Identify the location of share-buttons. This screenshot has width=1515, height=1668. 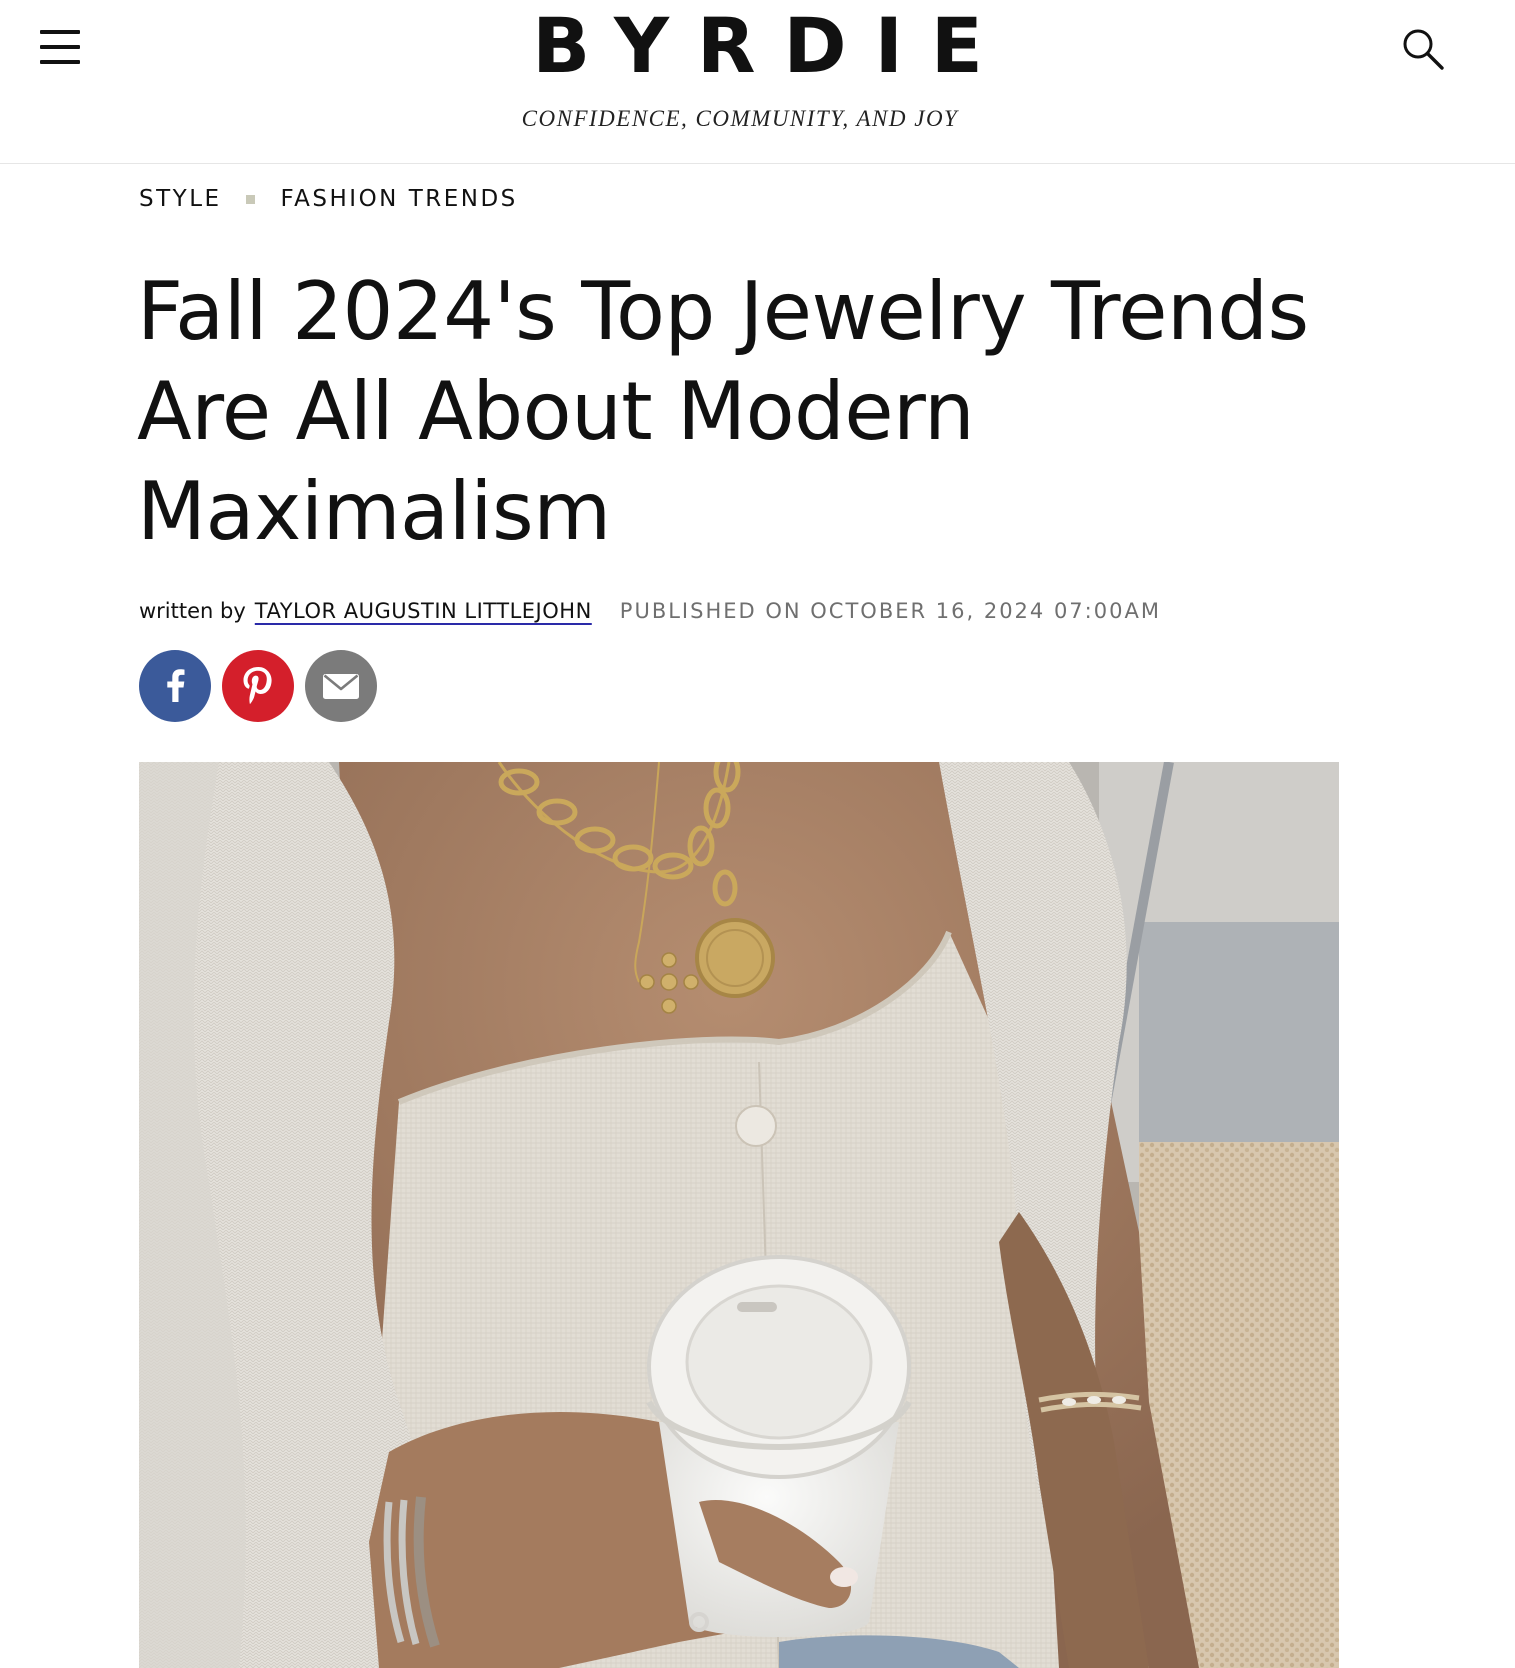
(263, 686).